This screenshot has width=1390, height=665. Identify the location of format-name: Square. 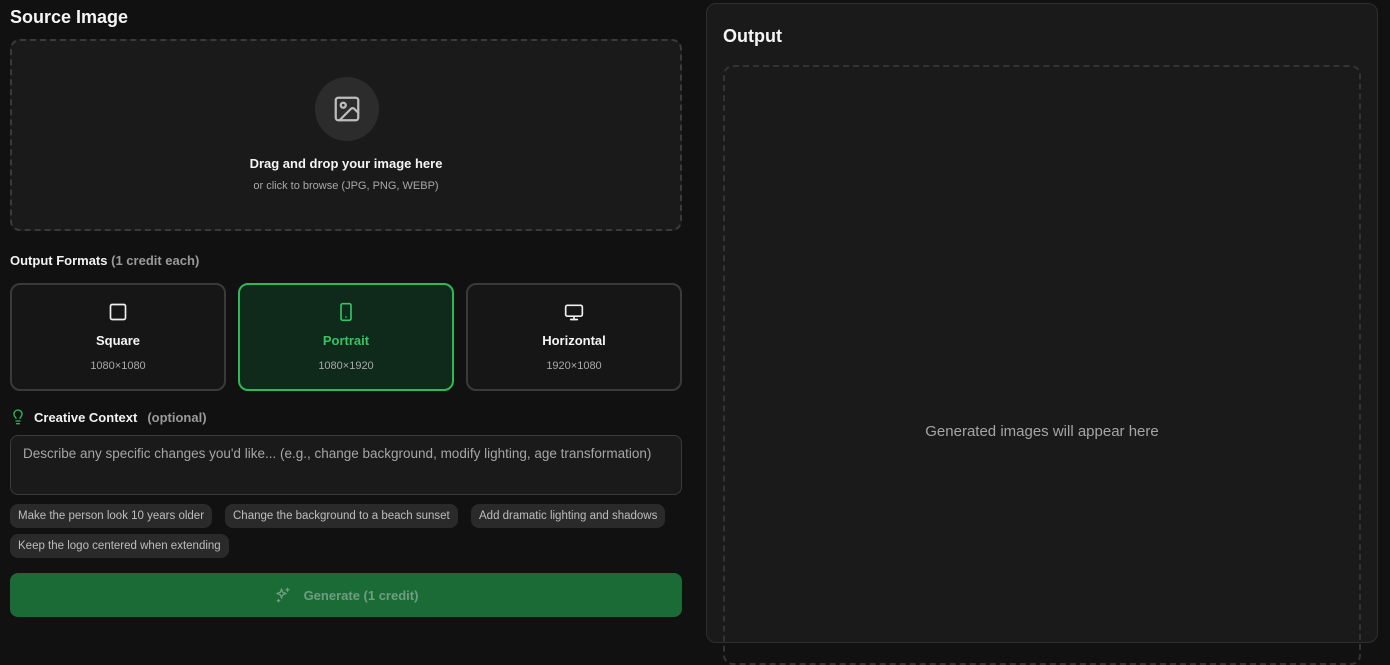
(118, 340).